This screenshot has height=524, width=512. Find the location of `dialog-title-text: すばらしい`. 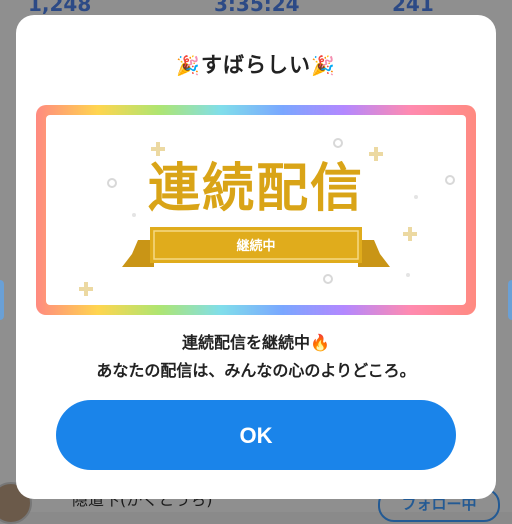

dialog-title-text: すばらしい is located at coordinates (256, 65).